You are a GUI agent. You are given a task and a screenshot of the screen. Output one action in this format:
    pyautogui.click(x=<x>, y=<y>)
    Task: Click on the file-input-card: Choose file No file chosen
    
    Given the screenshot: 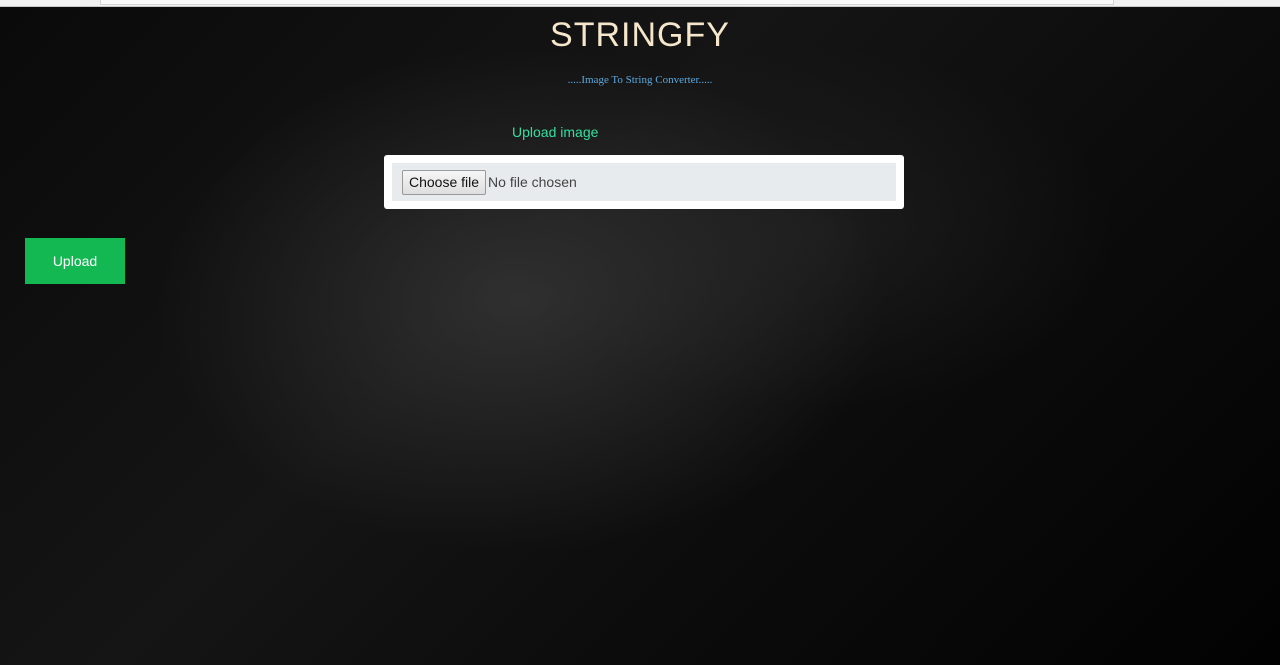 What is the action you would take?
    pyautogui.click(x=644, y=182)
    